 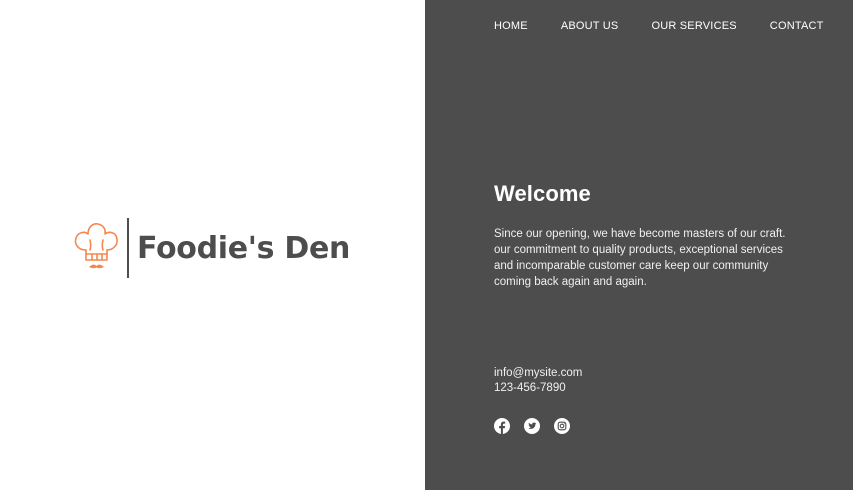 What do you see at coordinates (511, 26) in the screenshot?
I see `nav-home: HOME` at bounding box center [511, 26].